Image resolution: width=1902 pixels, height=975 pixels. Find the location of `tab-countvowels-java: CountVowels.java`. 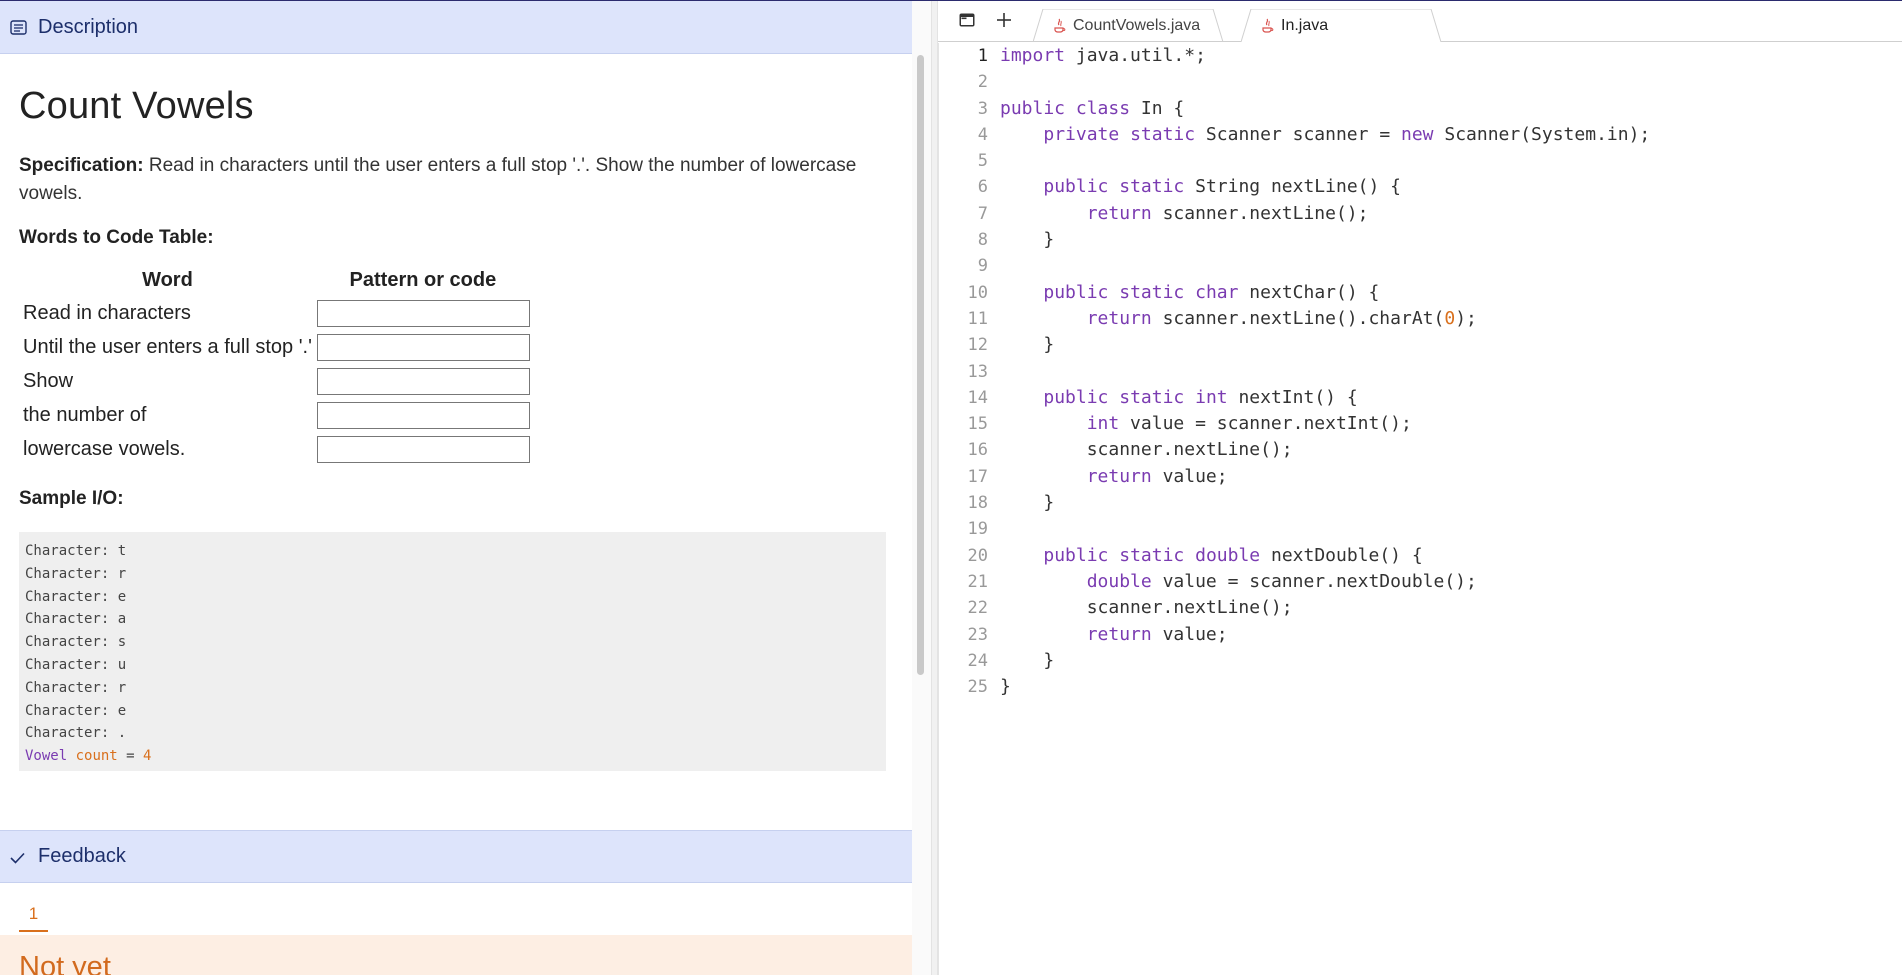

tab-countvowels-java: CountVowels.java is located at coordinates (1133, 25).